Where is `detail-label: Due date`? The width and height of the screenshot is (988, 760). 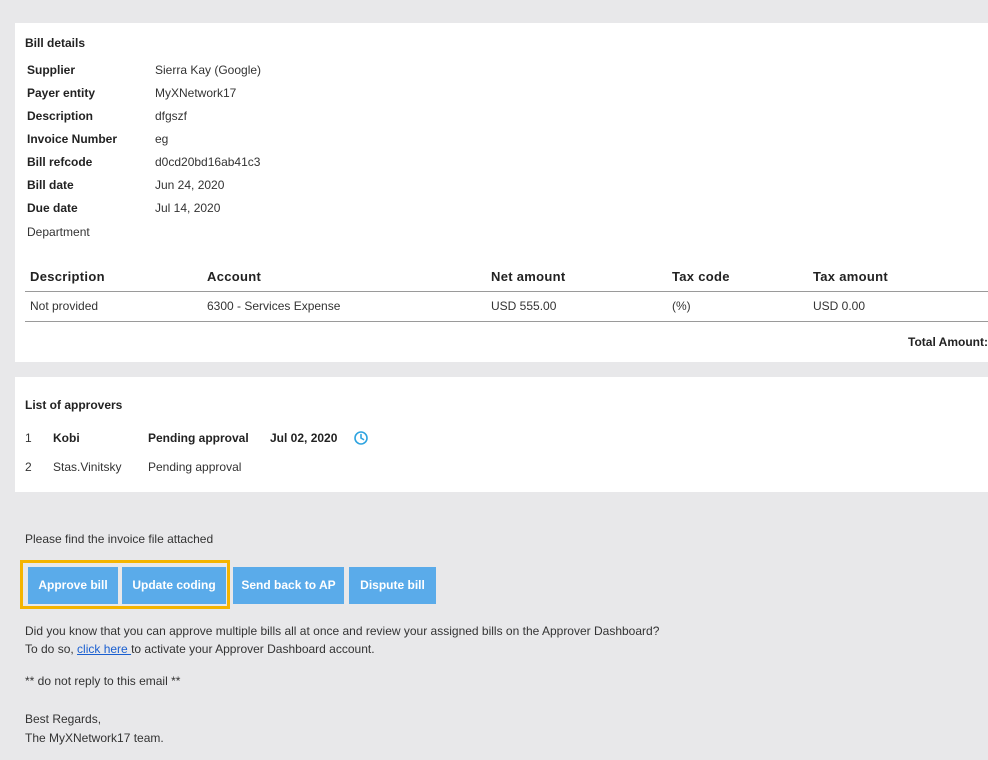
detail-label: Due date is located at coordinates (52, 208).